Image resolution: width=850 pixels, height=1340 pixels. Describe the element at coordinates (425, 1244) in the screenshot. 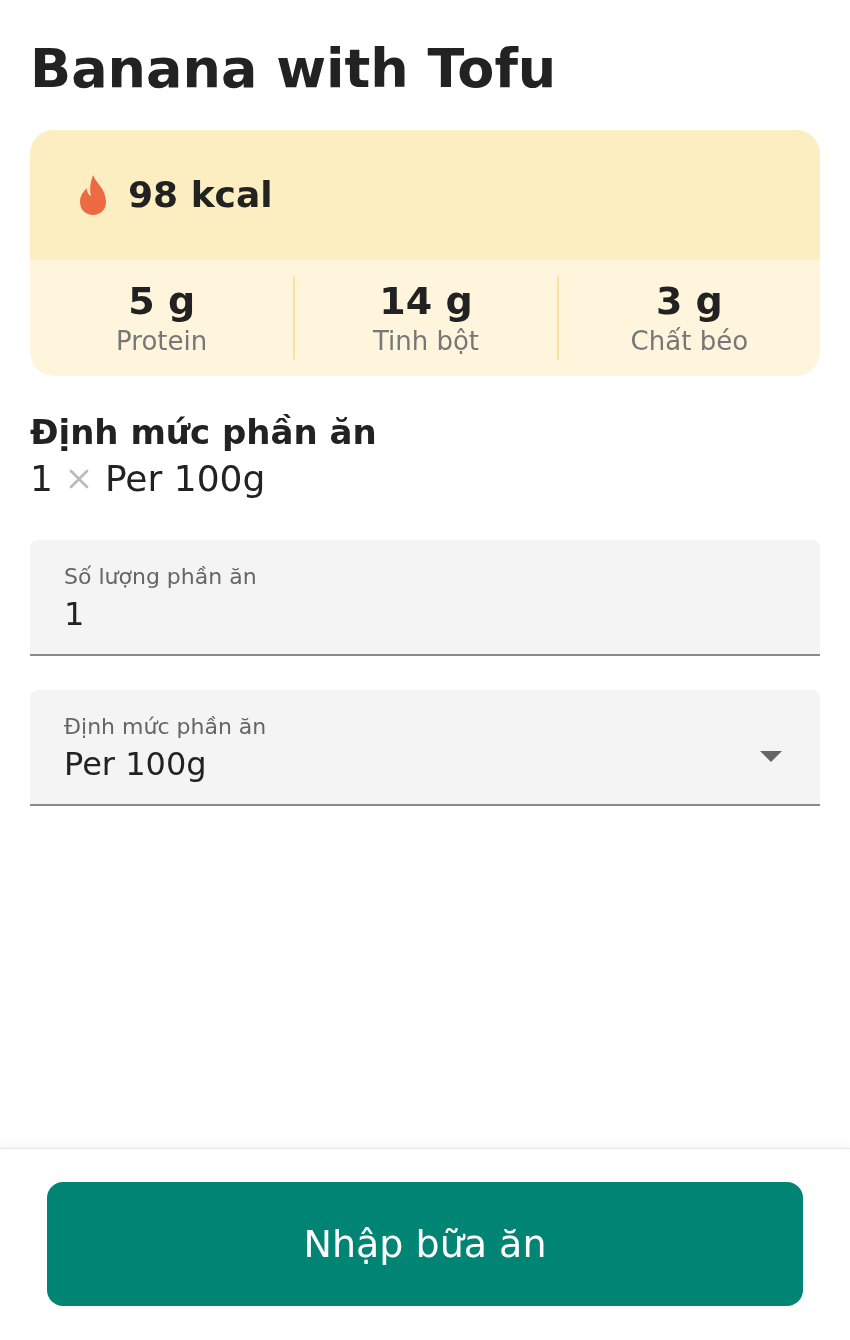

I see `log-meal-button: Nhập bữa ăn` at that location.